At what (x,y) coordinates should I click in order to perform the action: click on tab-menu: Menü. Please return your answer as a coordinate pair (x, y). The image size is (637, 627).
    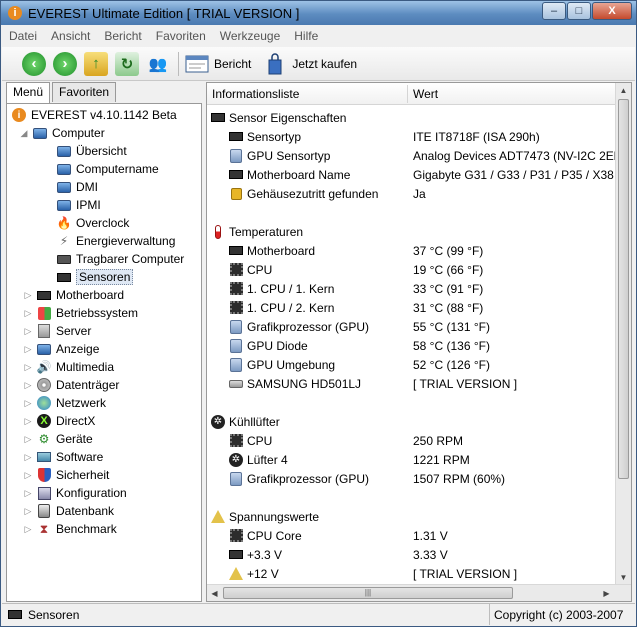
    Looking at the image, I should click on (28, 93).